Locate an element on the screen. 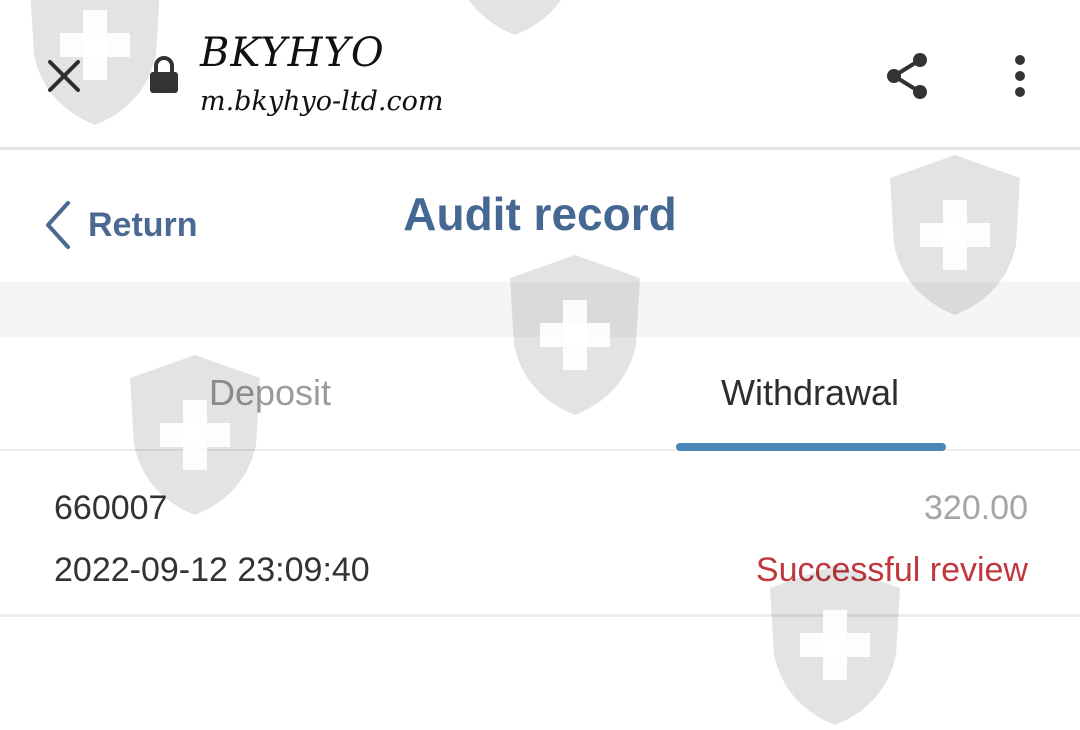 This screenshot has width=1080, height=730. tab-deposit-label: Deposit is located at coordinates (270, 392).